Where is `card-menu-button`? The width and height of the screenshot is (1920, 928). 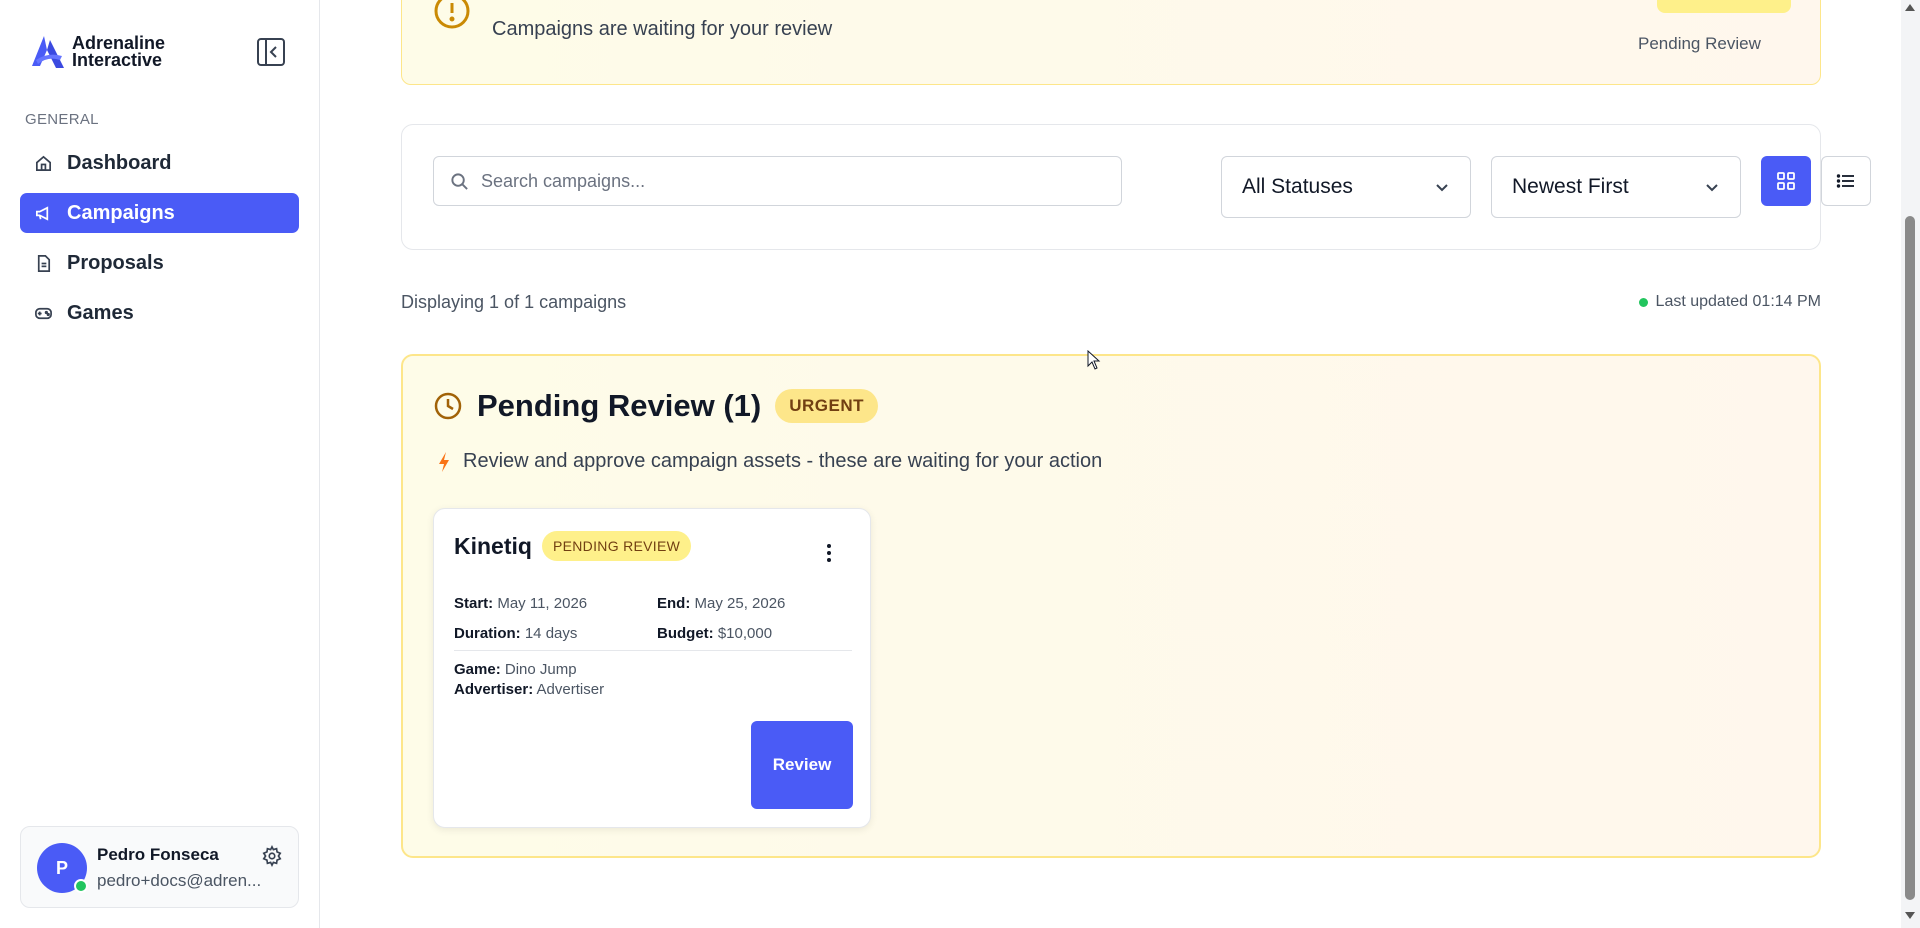 card-menu-button is located at coordinates (829, 553).